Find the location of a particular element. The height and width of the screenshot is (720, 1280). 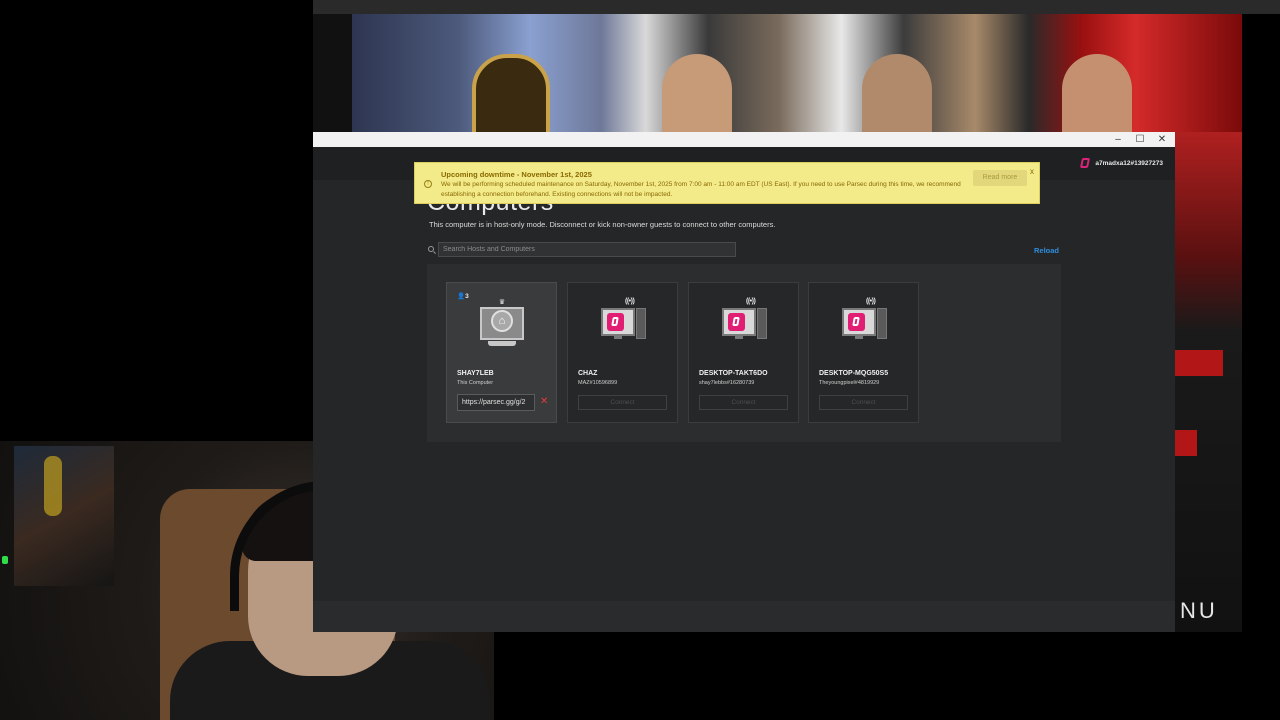

user-menu: a7madxa12#13927273 is located at coordinates (1121, 163).